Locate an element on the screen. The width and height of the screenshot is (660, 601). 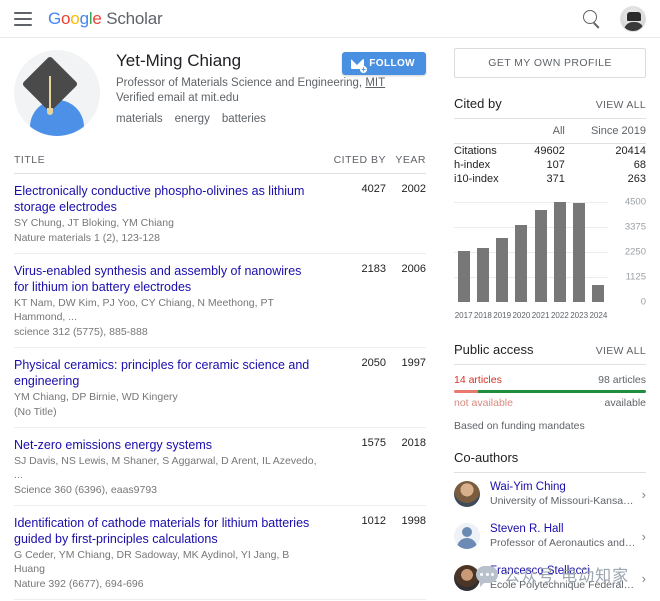
column-header-year: YEAR is located at coordinates (406, 160).